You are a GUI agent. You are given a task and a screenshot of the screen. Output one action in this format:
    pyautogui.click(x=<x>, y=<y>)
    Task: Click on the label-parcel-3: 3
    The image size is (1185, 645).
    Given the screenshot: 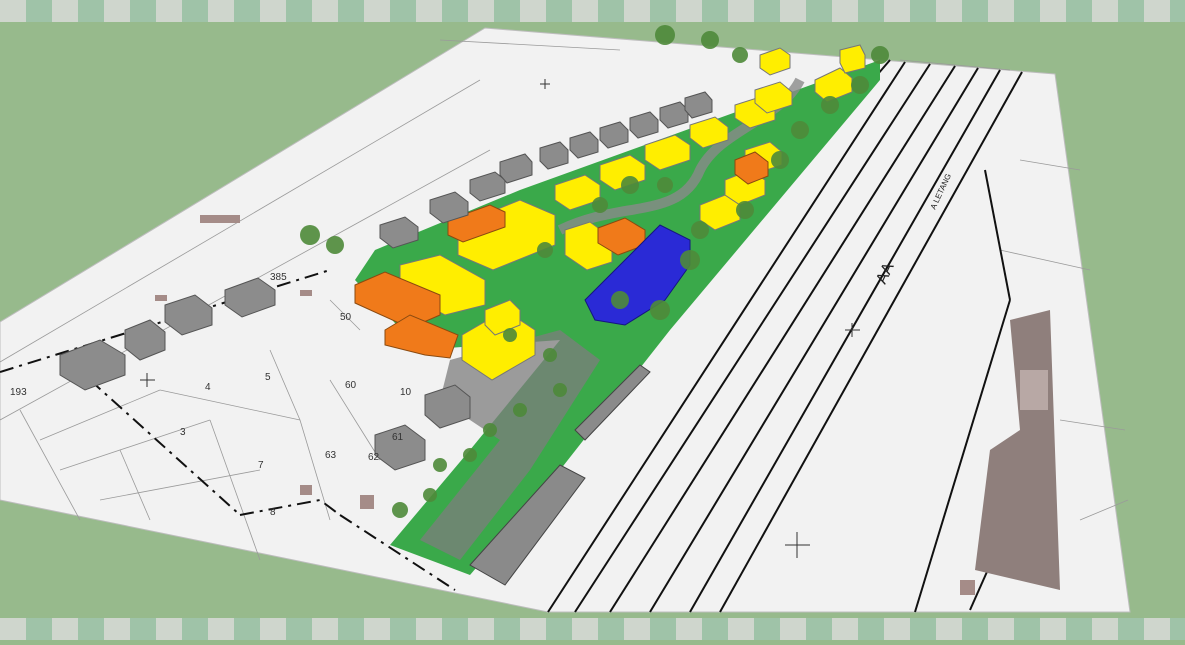 What is the action you would take?
    pyautogui.click(x=183, y=432)
    